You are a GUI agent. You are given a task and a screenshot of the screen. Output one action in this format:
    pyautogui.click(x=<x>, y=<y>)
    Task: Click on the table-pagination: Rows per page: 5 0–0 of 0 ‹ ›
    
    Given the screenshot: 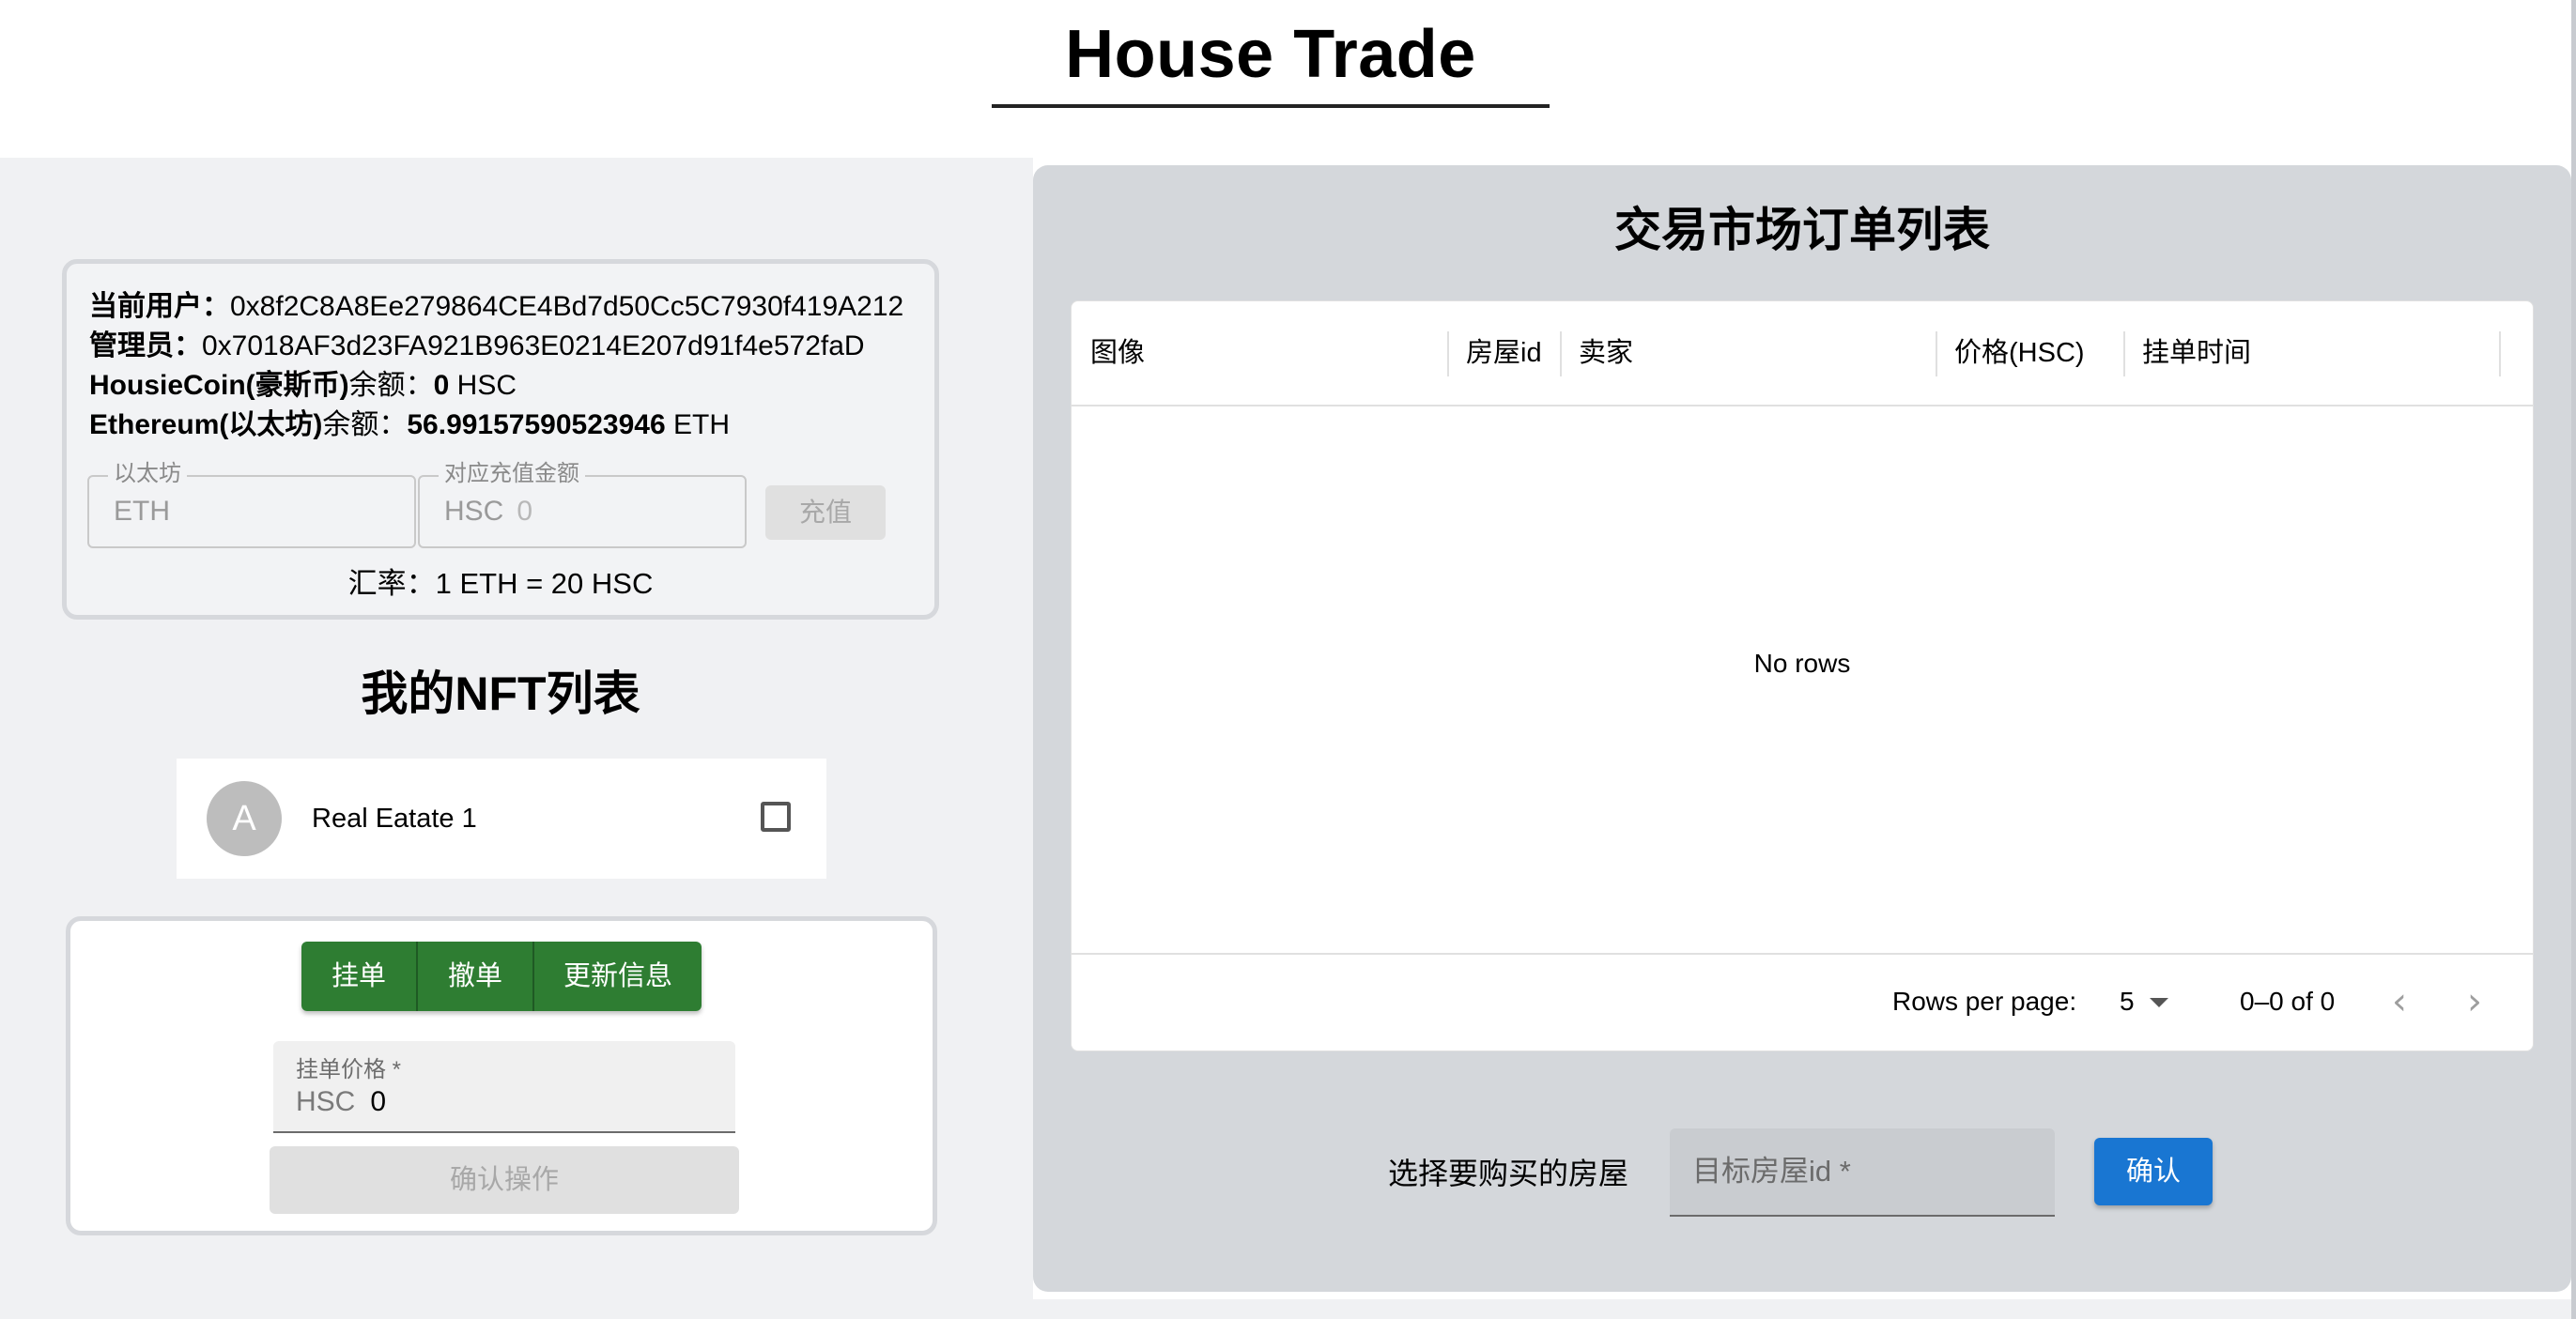 What is the action you would take?
    pyautogui.click(x=1802, y=1002)
    